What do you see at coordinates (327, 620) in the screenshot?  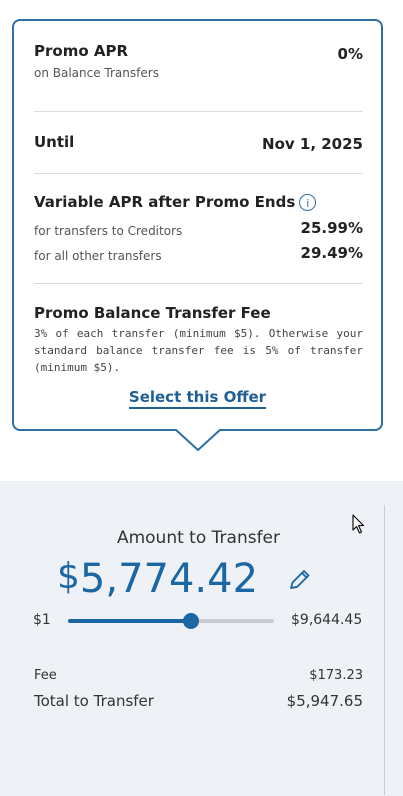 I see `slider-max-label: $9,644.45` at bounding box center [327, 620].